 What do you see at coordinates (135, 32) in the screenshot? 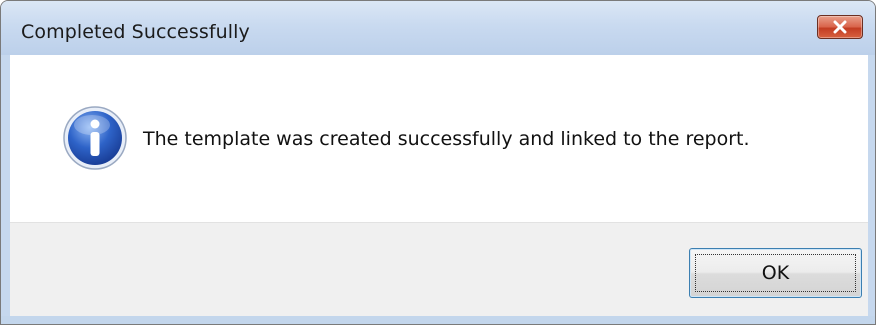
I see `dialog-title: Completed Successfully` at bounding box center [135, 32].